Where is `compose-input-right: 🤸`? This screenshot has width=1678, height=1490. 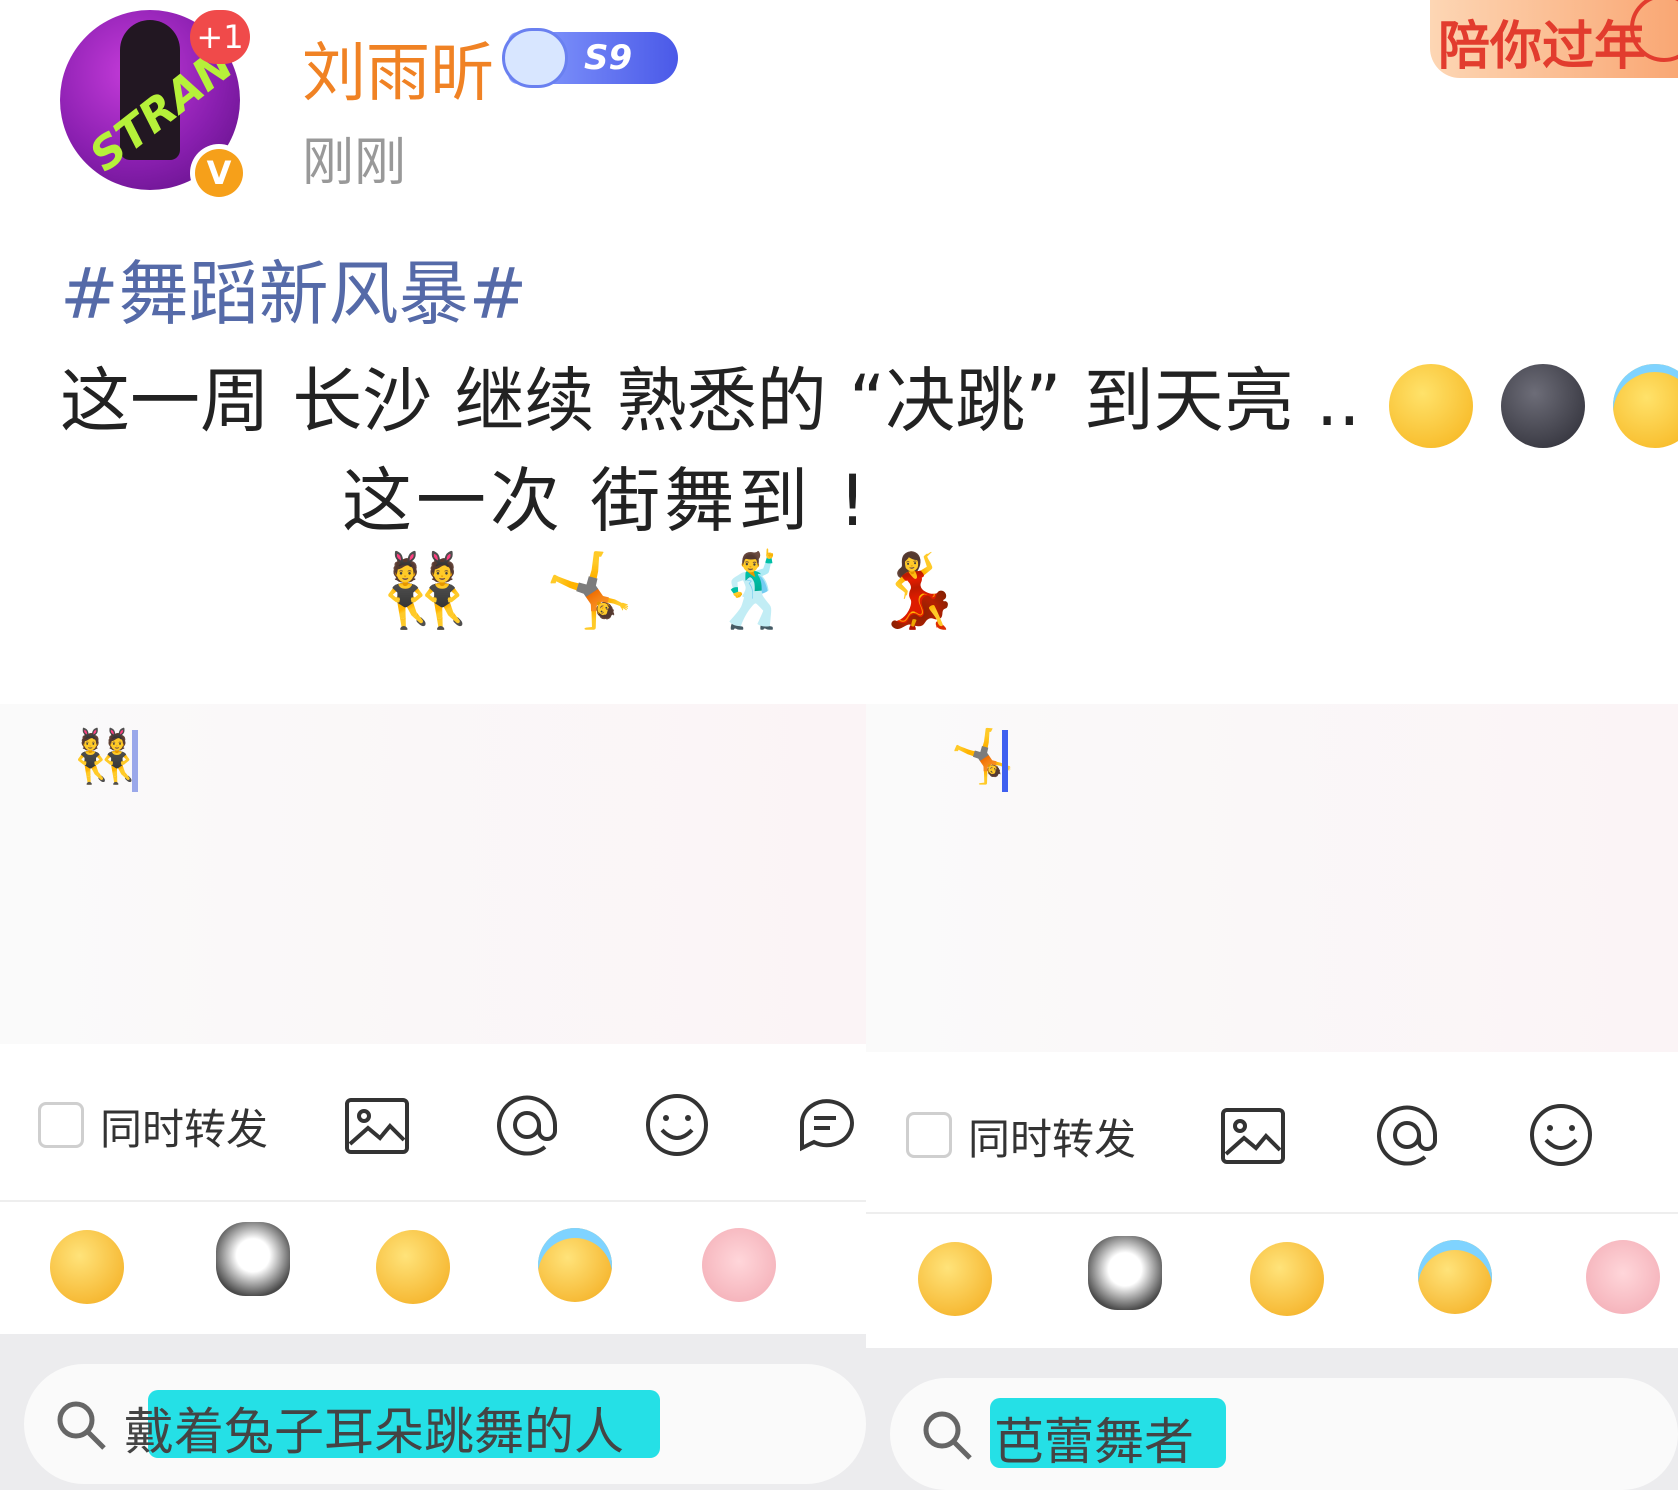 compose-input-right: 🤸 is located at coordinates (1272, 878).